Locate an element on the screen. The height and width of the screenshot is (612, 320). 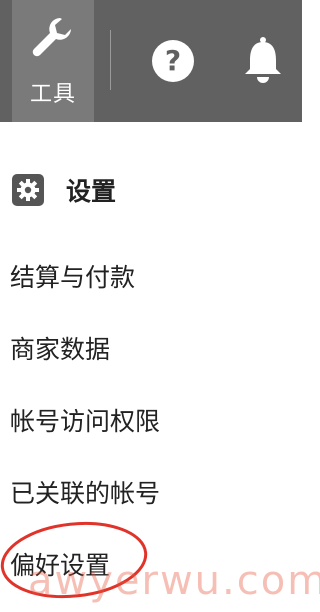
help-icon: ? is located at coordinates (173, 61).